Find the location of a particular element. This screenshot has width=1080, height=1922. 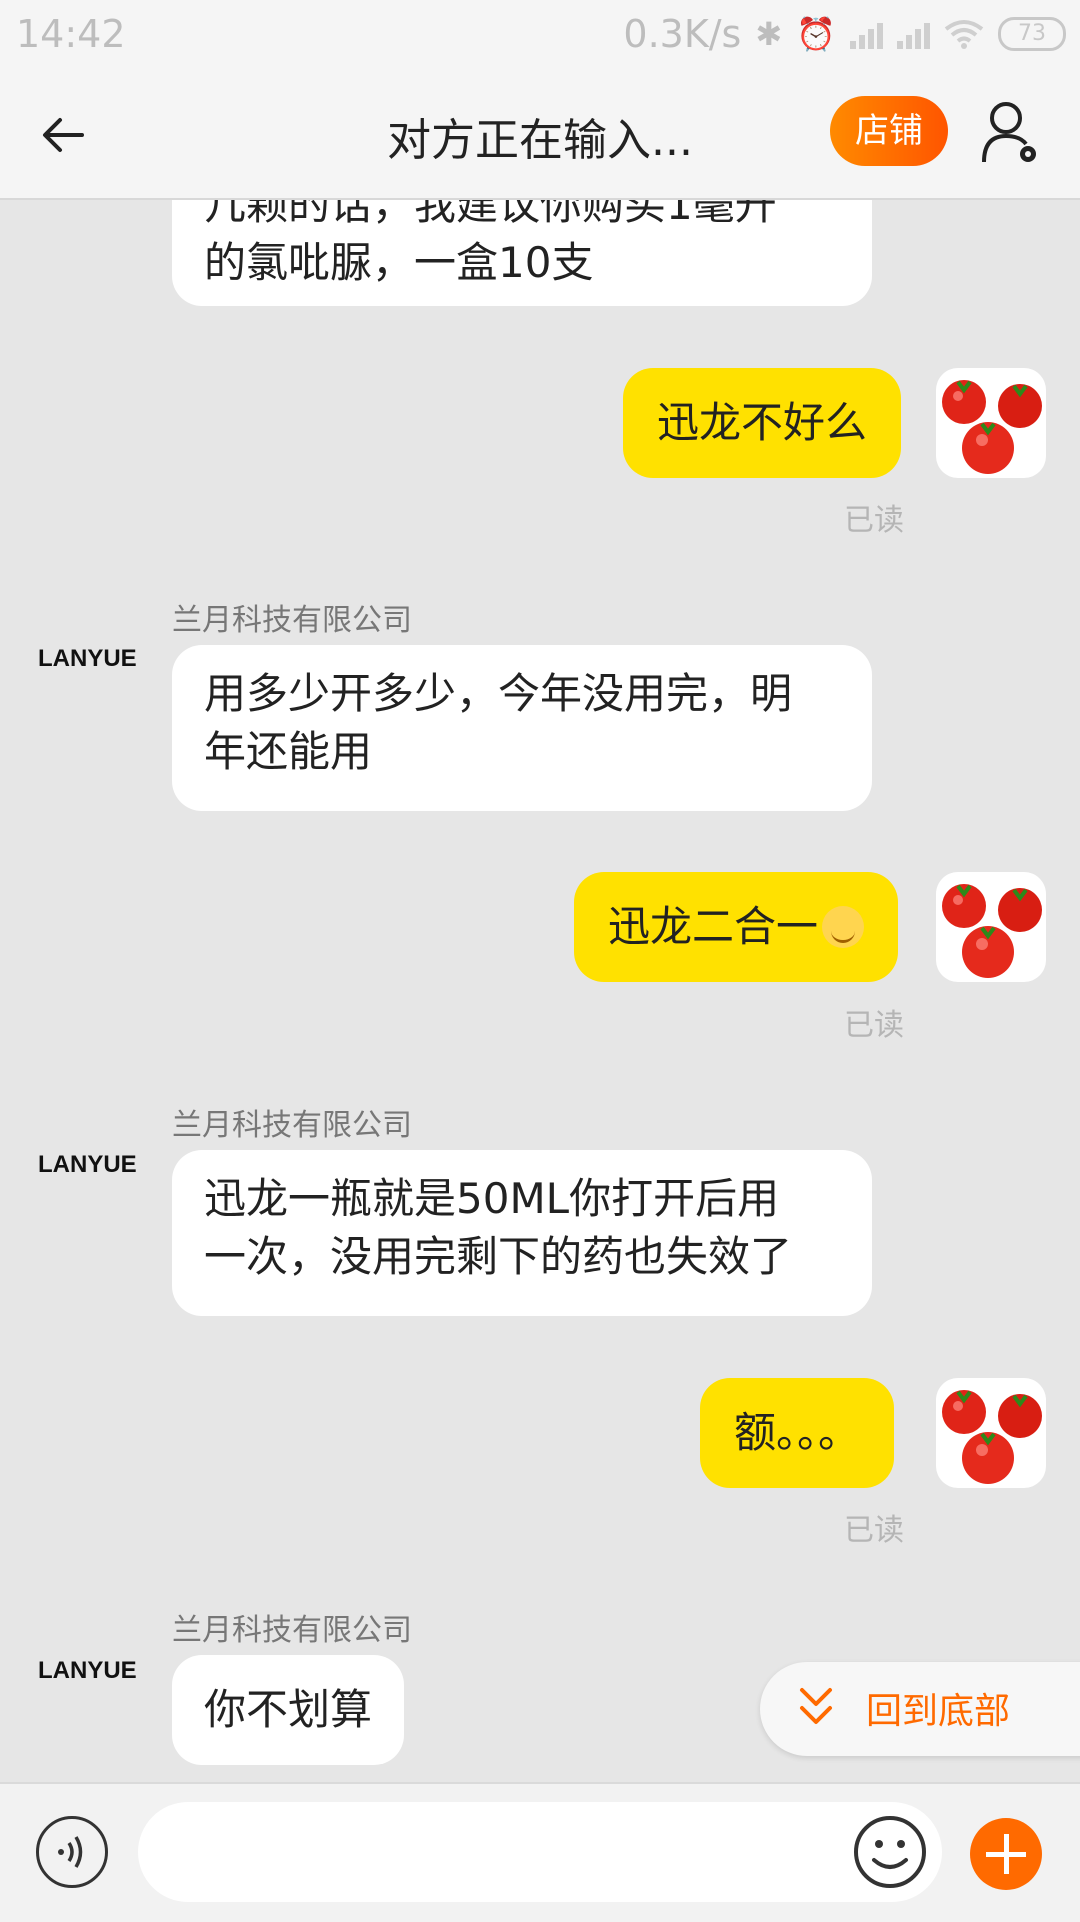

signal-icon is located at coordinates (866, 34).